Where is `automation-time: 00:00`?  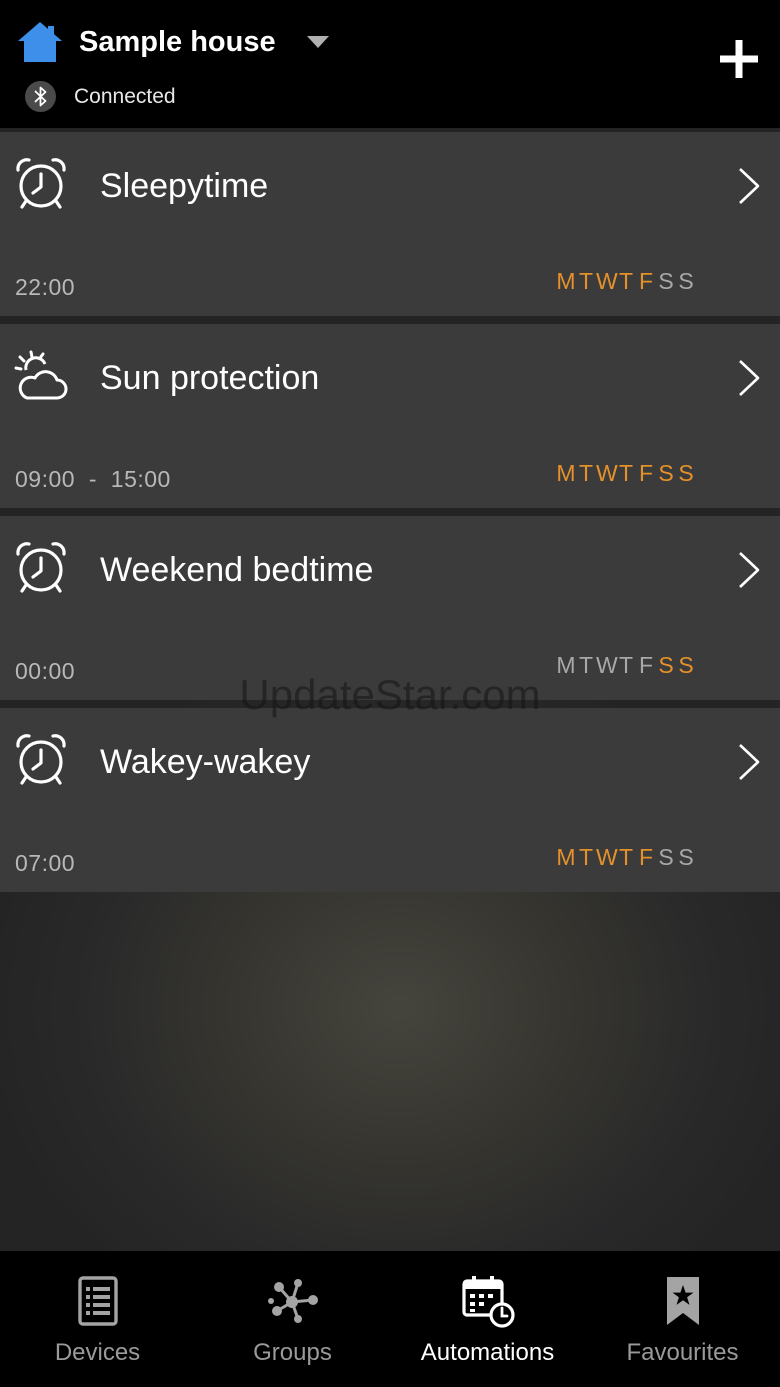 automation-time: 00:00 is located at coordinates (45, 671).